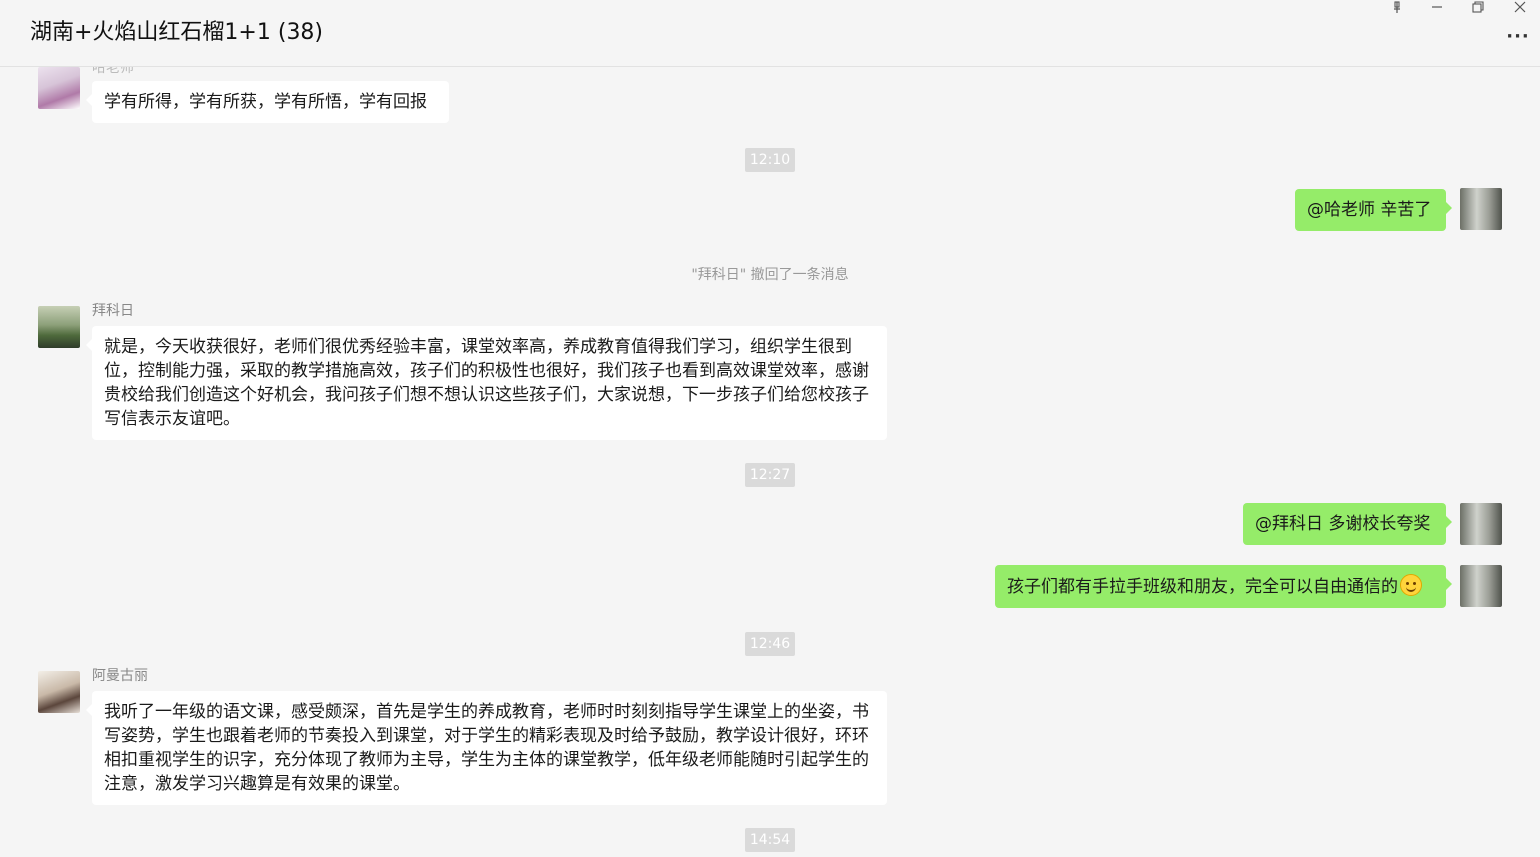 The height and width of the screenshot is (857, 1540). I want to click on avatar-amangulli, so click(59, 692).